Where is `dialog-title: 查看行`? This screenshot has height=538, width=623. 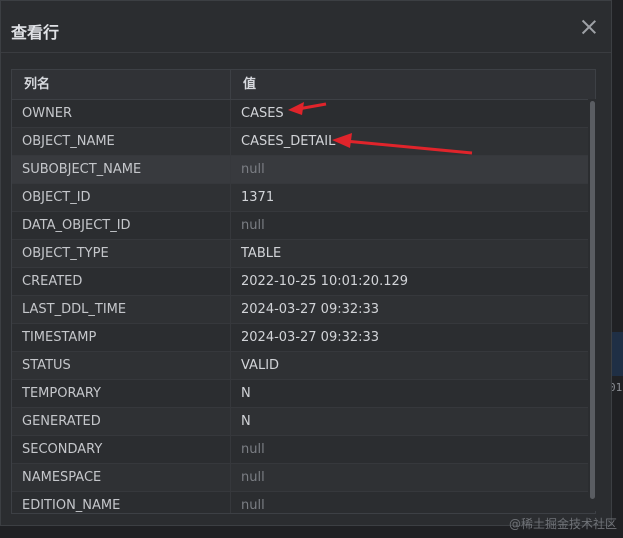 dialog-title: 查看行 is located at coordinates (35, 32).